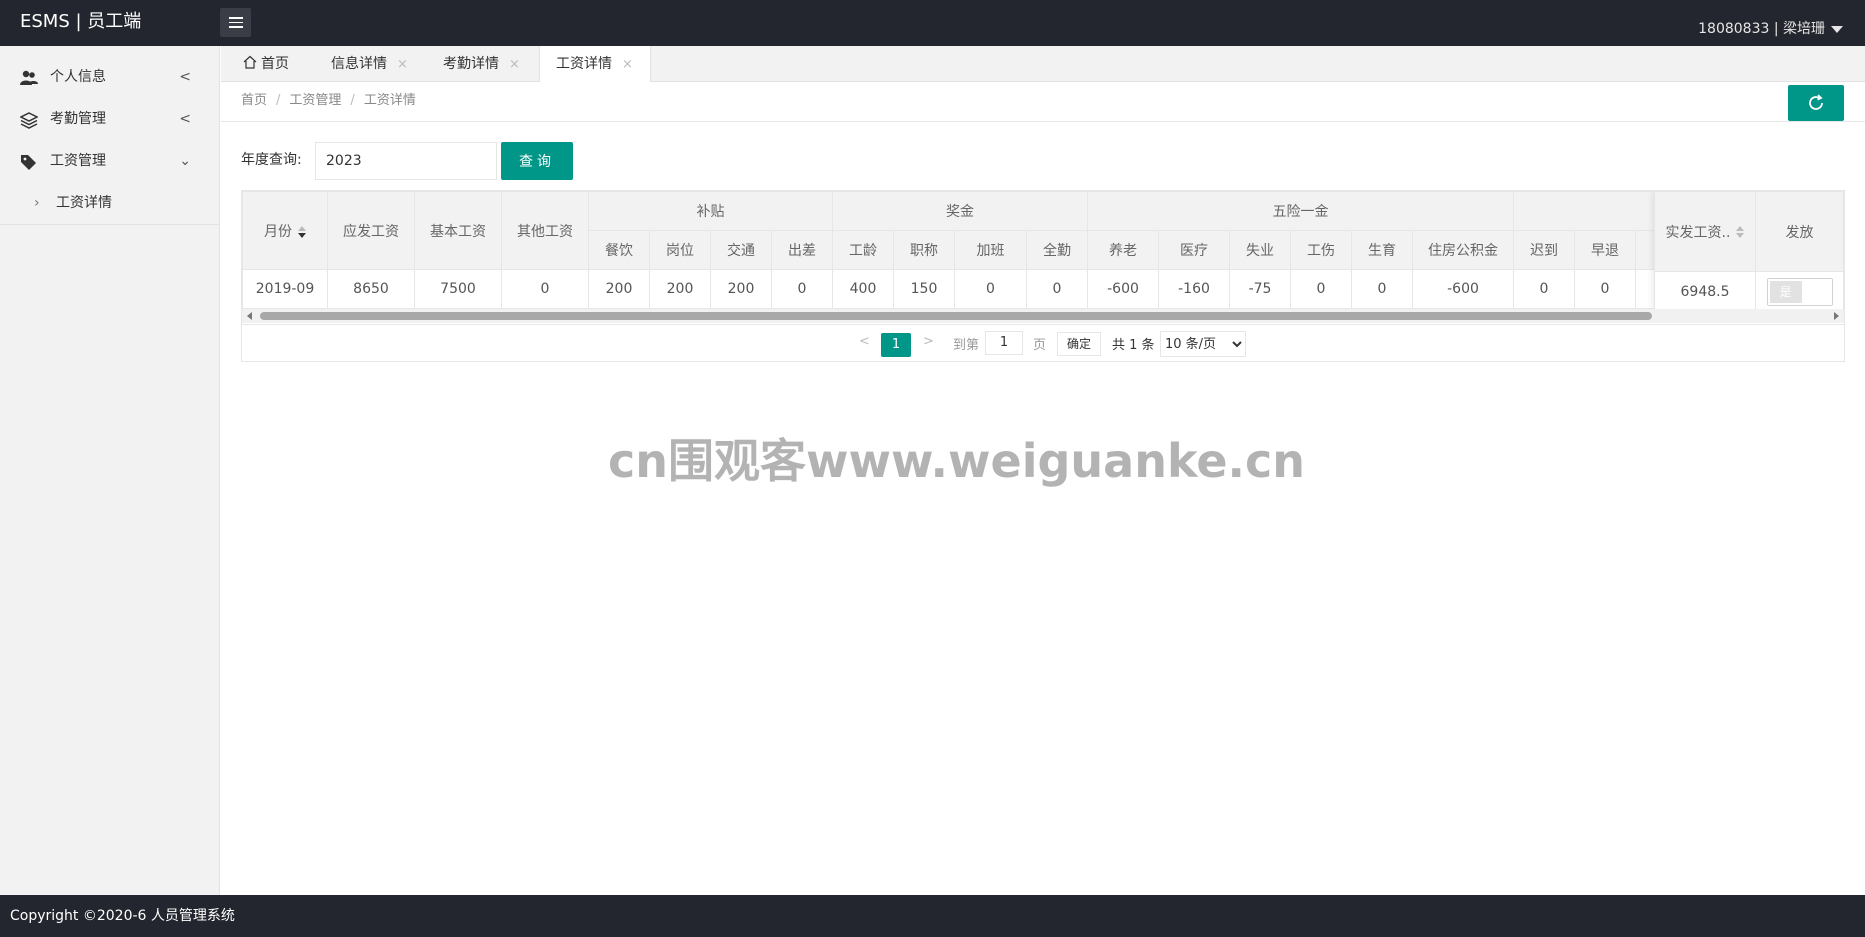 Image resolution: width=1865 pixels, height=937 pixels. I want to click on column-header-net: 实发工资.., so click(1705, 231).